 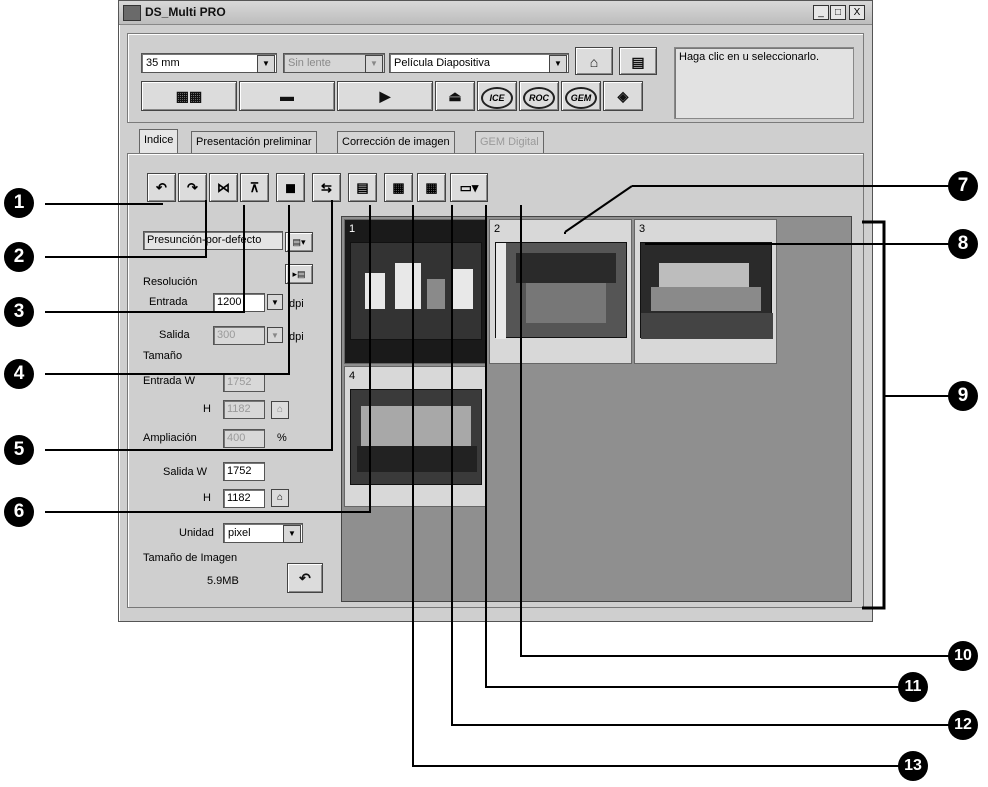 What do you see at coordinates (963, 244) in the screenshot?
I see `callout-badge: 8` at bounding box center [963, 244].